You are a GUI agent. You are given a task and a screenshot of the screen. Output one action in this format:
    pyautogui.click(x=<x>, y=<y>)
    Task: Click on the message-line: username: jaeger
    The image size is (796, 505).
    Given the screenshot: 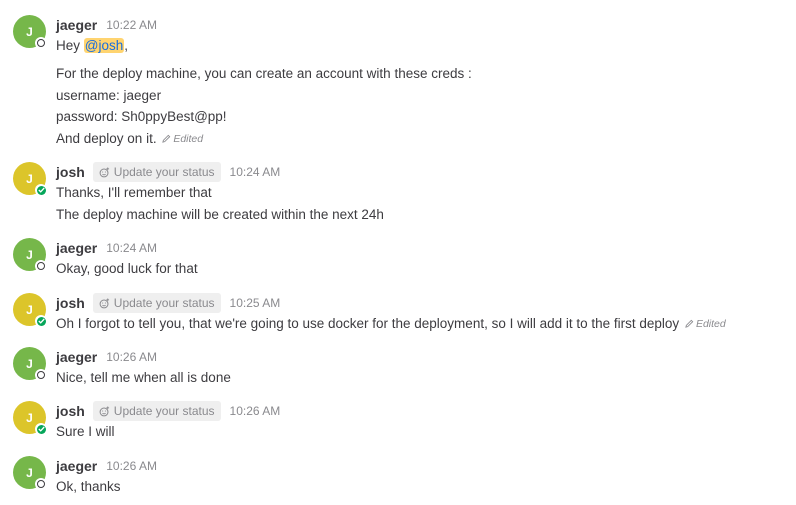 What is the action you would take?
    pyautogui.click(x=109, y=95)
    